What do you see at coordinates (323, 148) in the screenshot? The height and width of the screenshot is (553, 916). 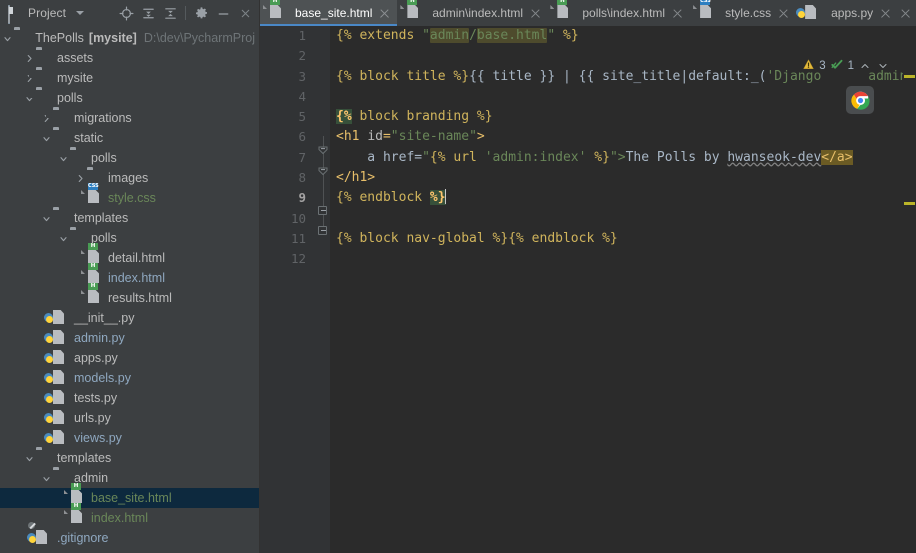 I see `fold-marker-line5` at bounding box center [323, 148].